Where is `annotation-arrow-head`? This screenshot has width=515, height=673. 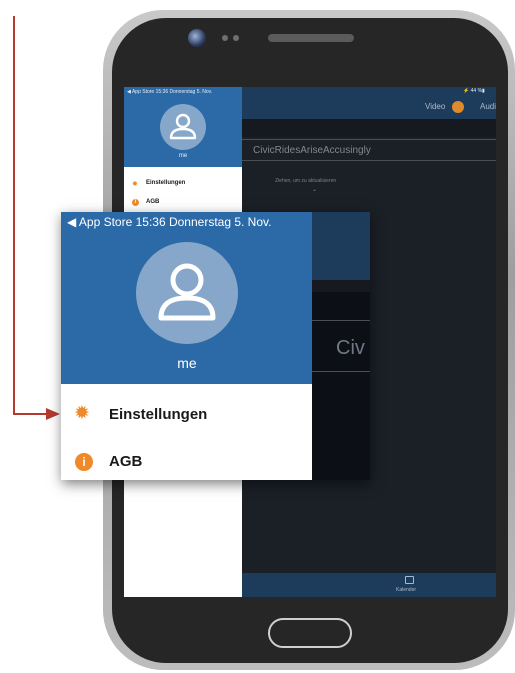
annotation-arrow-head is located at coordinates (53, 414).